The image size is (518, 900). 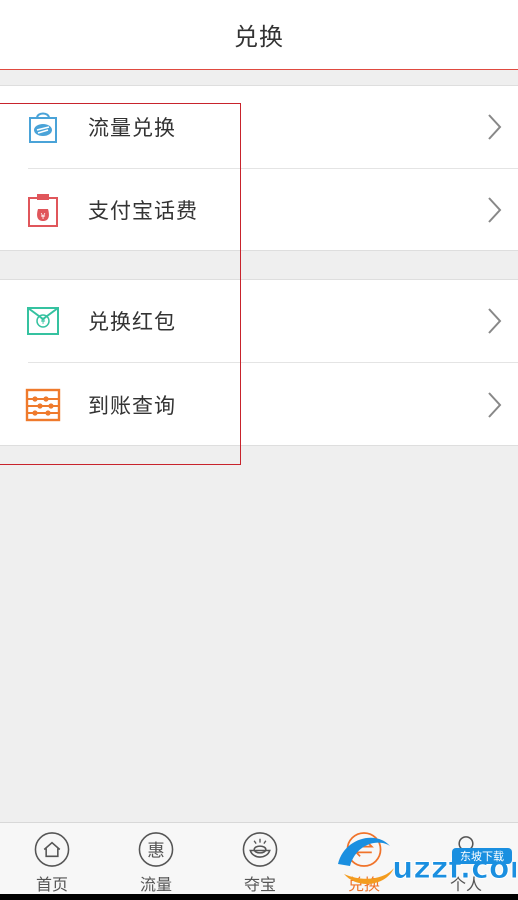 What do you see at coordinates (43, 405) in the screenshot?
I see `abacus-icon` at bounding box center [43, 405].